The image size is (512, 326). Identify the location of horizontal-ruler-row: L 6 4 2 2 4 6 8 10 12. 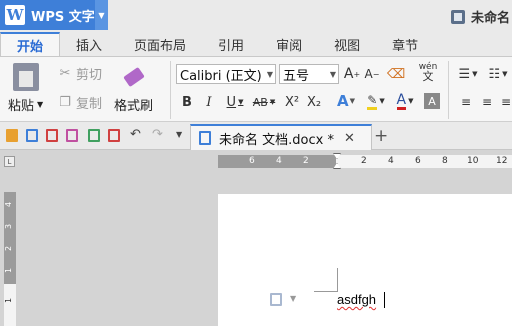
(256, 160).